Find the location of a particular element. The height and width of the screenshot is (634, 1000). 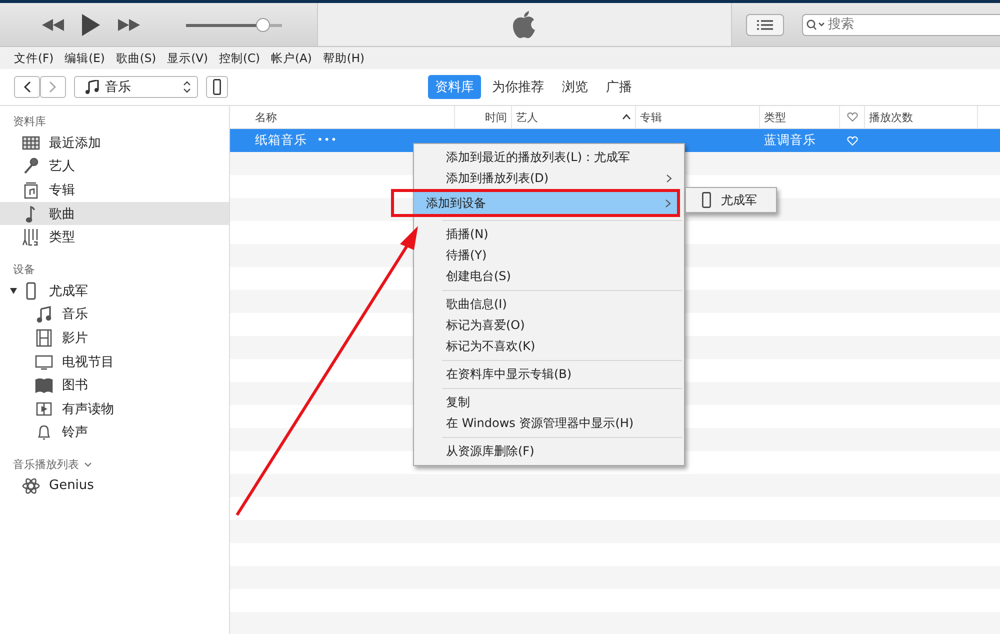

menu-item: 显示(V) is located at coordinates (187, 58).